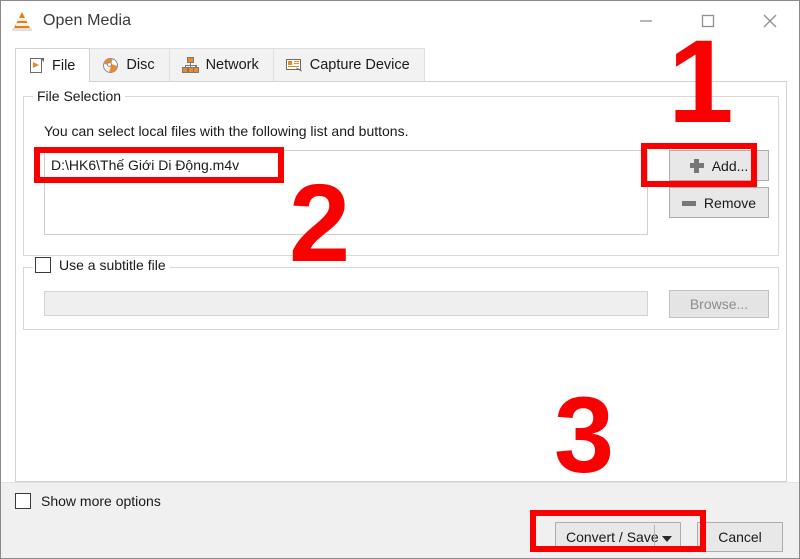  I want to click on convert-save-label: Convert / Save, so click(612, 537).